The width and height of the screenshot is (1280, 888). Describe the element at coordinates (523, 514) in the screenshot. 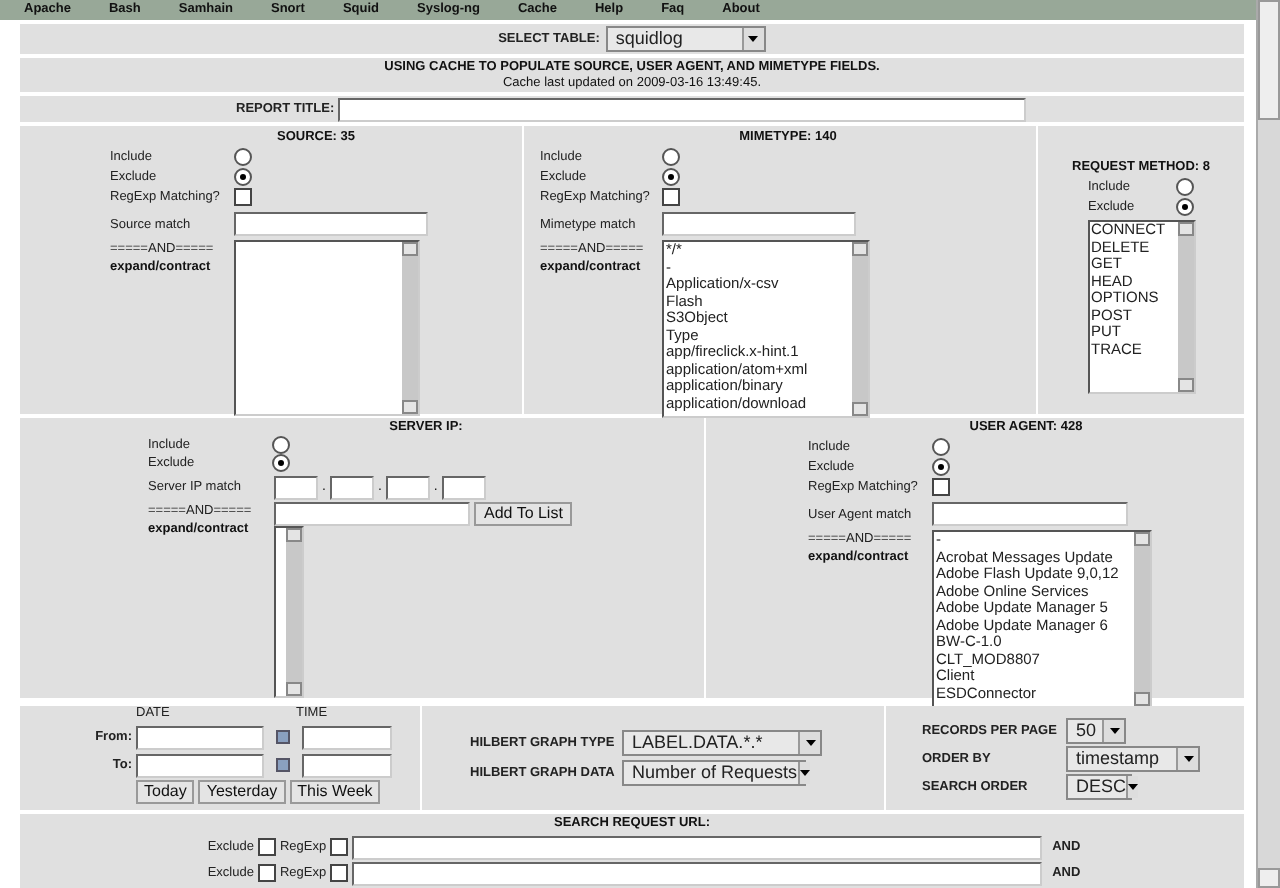

I see `add-to-list-button: Add To List` at that location.